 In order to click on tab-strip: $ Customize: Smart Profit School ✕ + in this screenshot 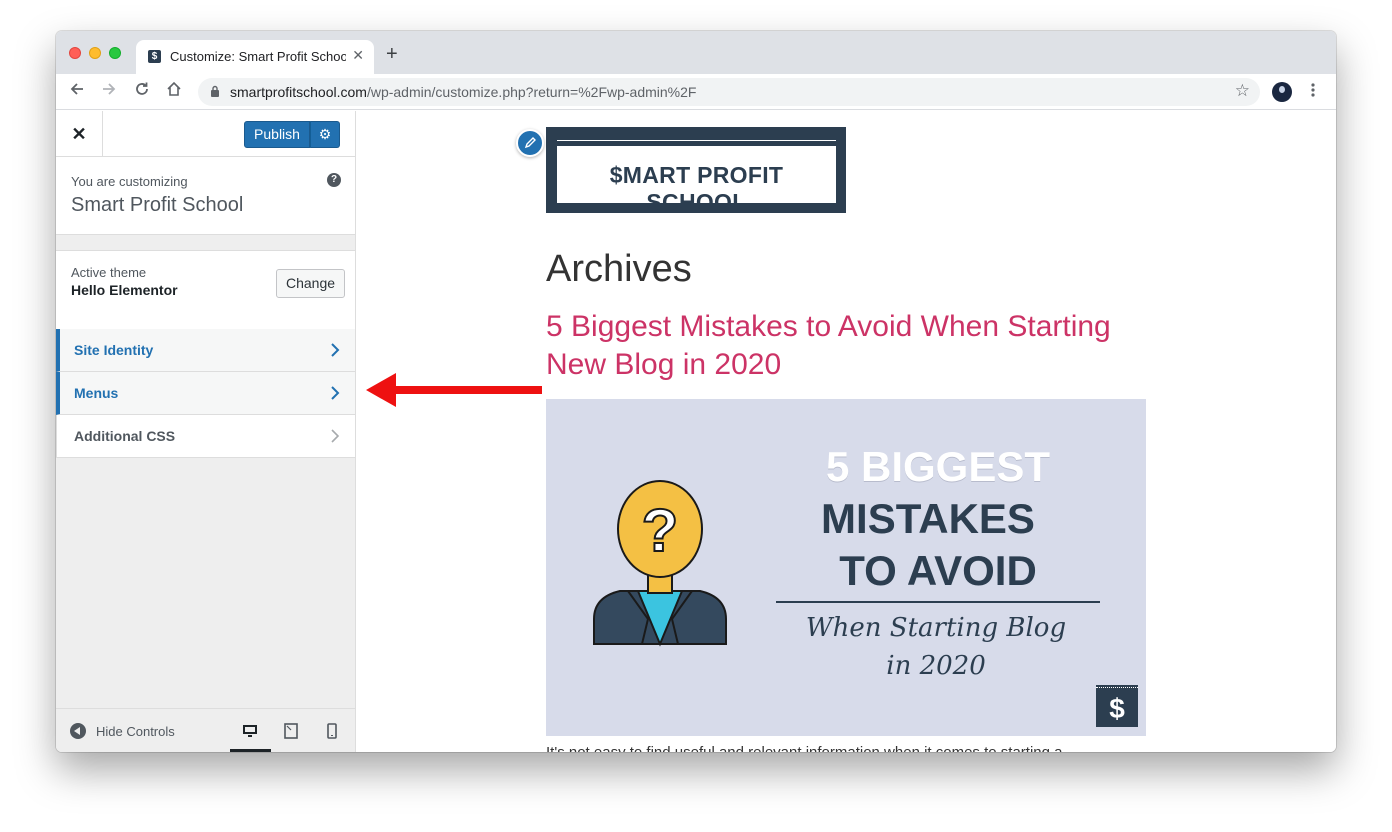, I will do `click(696, 52)`.